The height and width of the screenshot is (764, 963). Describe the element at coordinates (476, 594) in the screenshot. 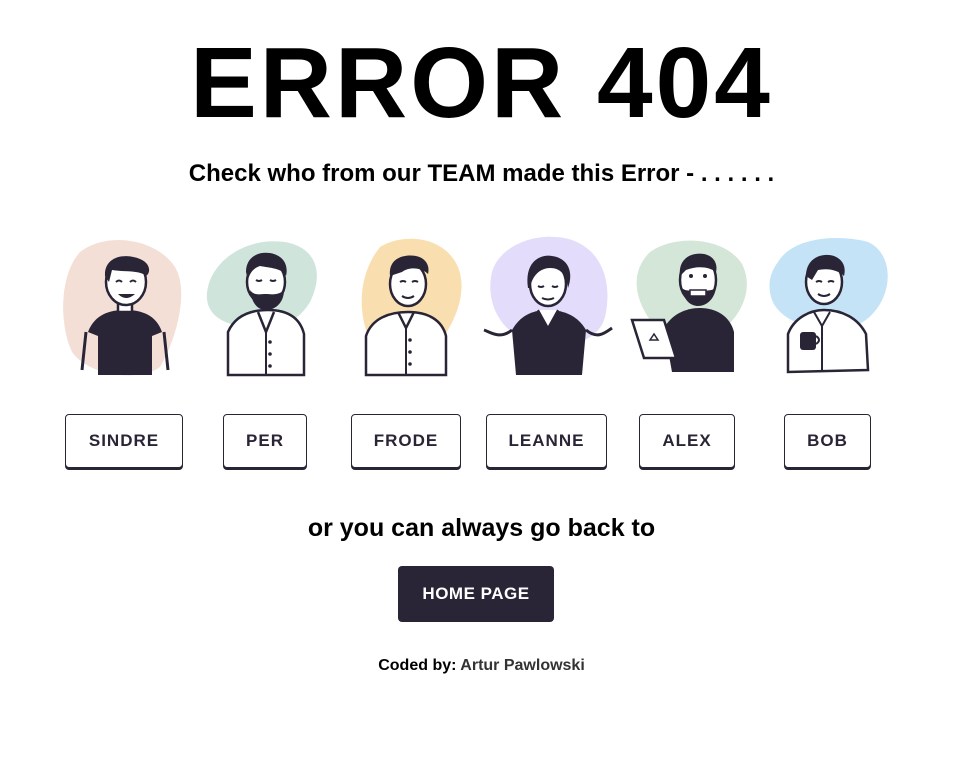

I see `home-page-button: HOME PAGE` at that location.